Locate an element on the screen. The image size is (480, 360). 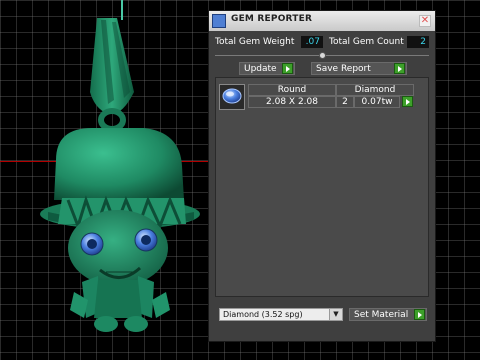
character-face is located at coordinates (118, 248).